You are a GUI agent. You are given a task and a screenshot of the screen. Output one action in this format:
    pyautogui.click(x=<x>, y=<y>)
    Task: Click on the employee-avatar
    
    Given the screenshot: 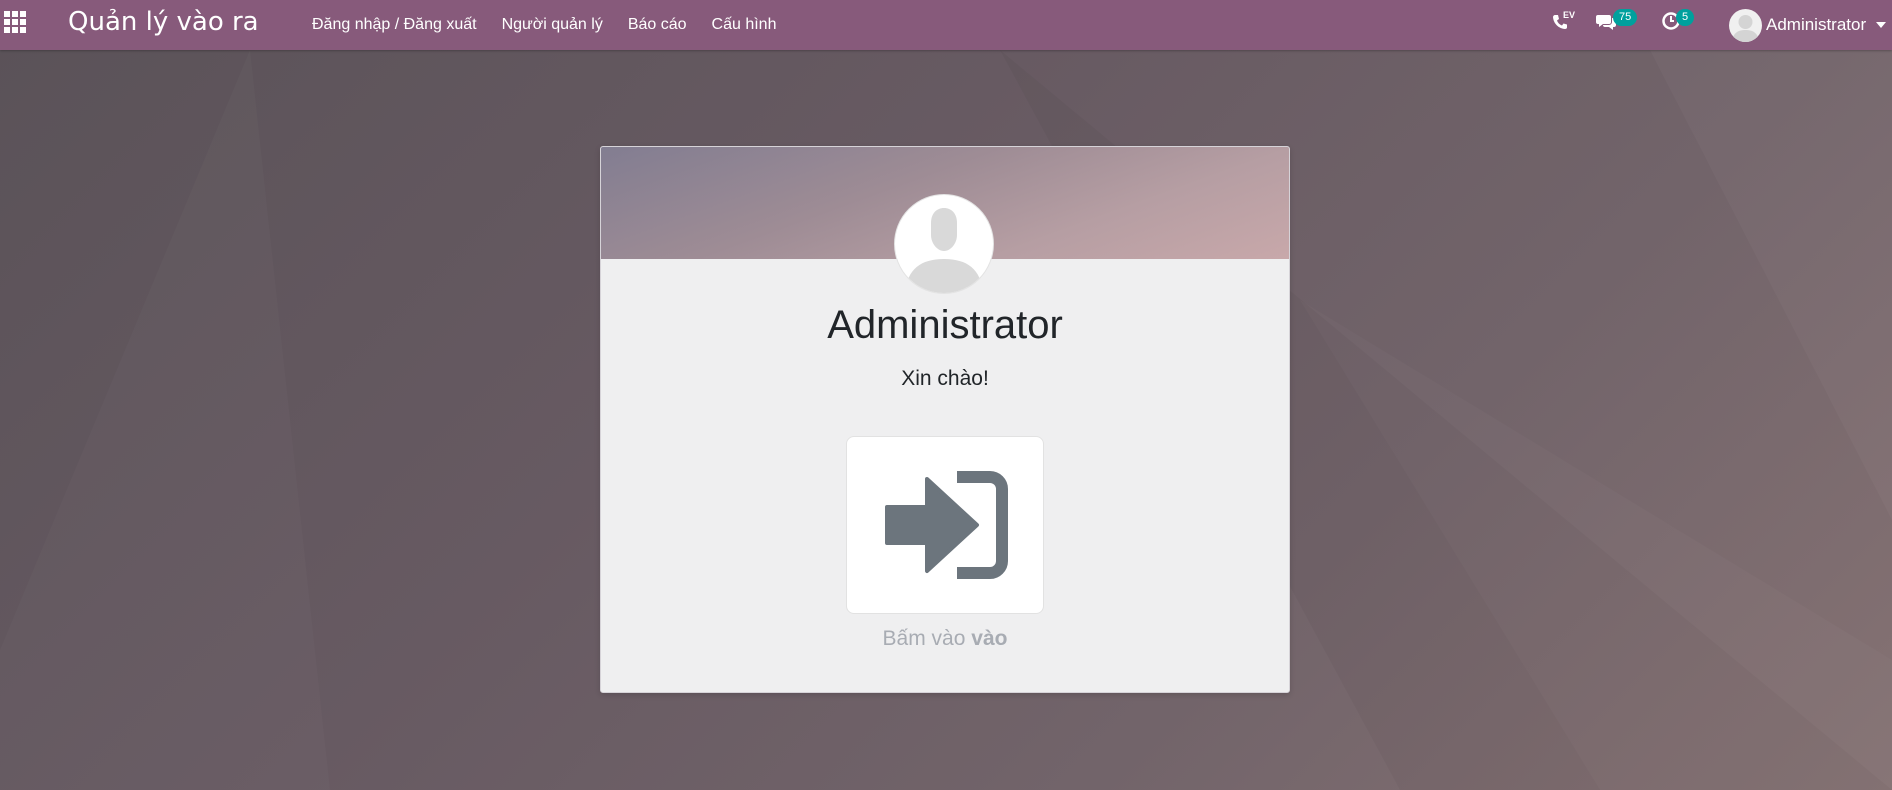 What is the action you would take?
    pyautogui.click(x=944, y=244)
    